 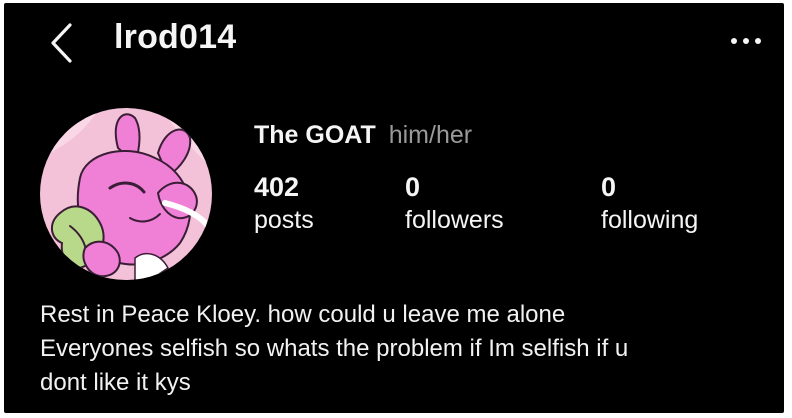 I want to click on followers-stat: 0 followers, so click(x=454, y=204).